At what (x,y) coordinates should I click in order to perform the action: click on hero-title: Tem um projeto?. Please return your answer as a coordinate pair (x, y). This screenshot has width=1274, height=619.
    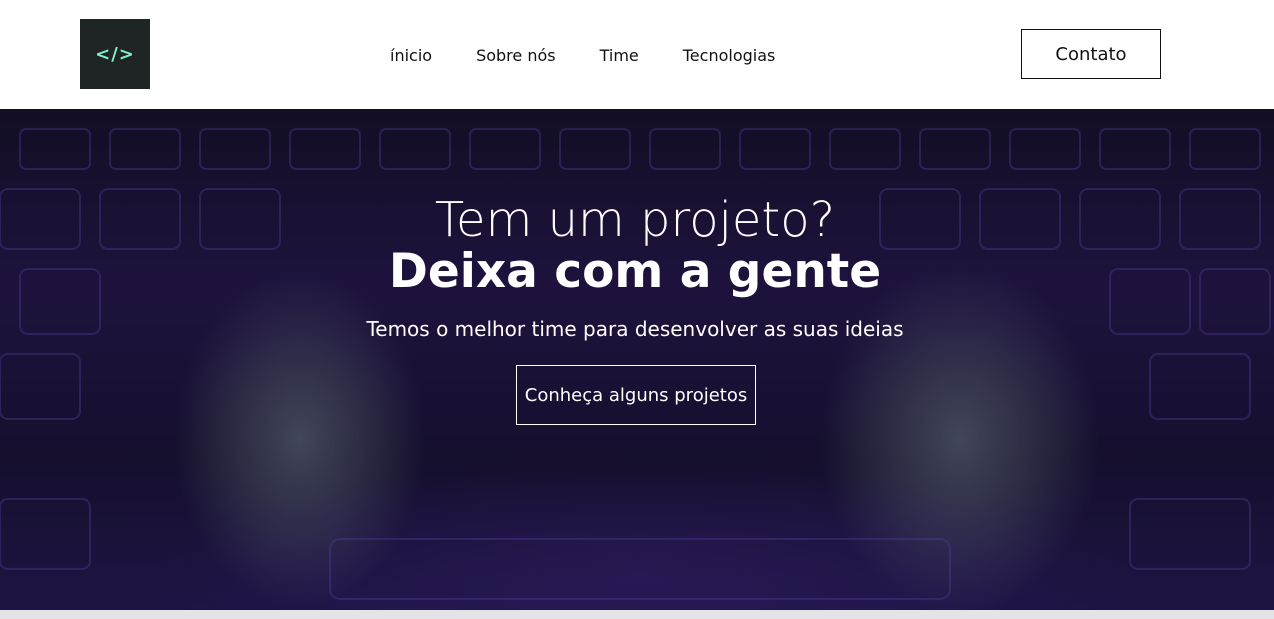
    Looking at the image, I should click on (635, 220).